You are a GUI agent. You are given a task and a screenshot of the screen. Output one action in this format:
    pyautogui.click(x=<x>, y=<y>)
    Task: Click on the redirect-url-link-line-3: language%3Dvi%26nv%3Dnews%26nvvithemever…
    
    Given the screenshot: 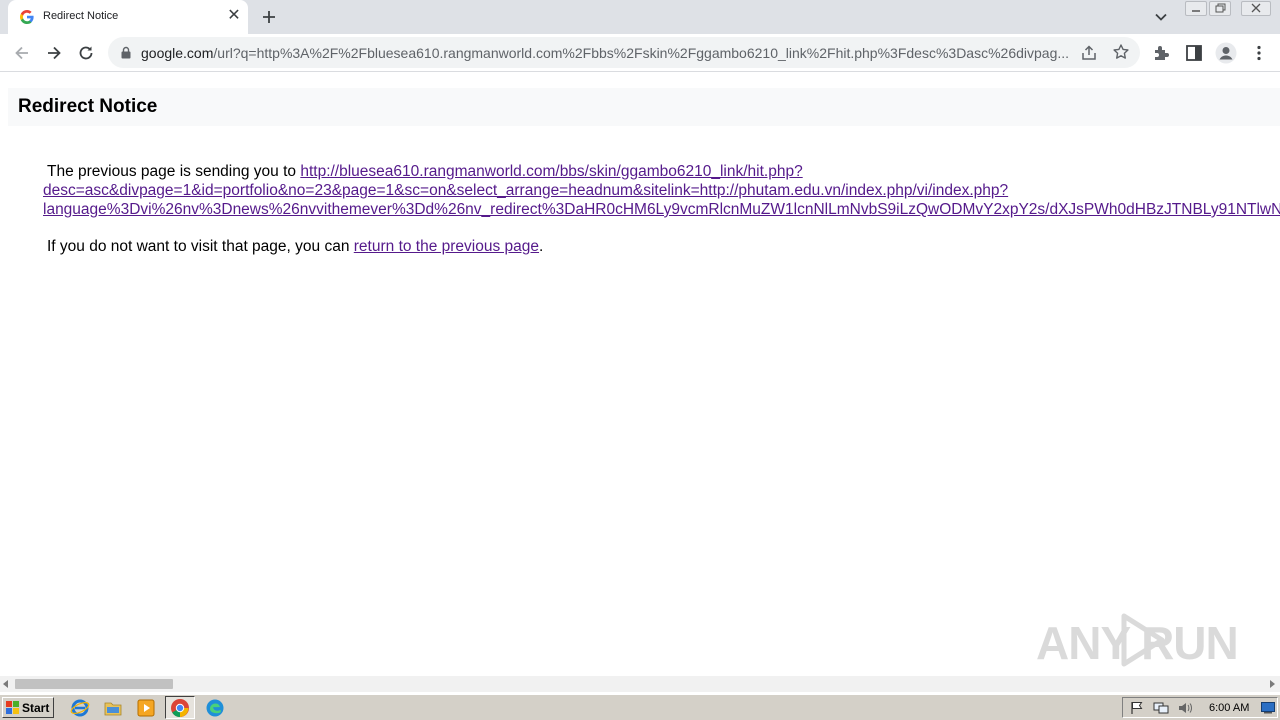 What is the action you would take?
    pyautogui.click(x=661, y=209)
    